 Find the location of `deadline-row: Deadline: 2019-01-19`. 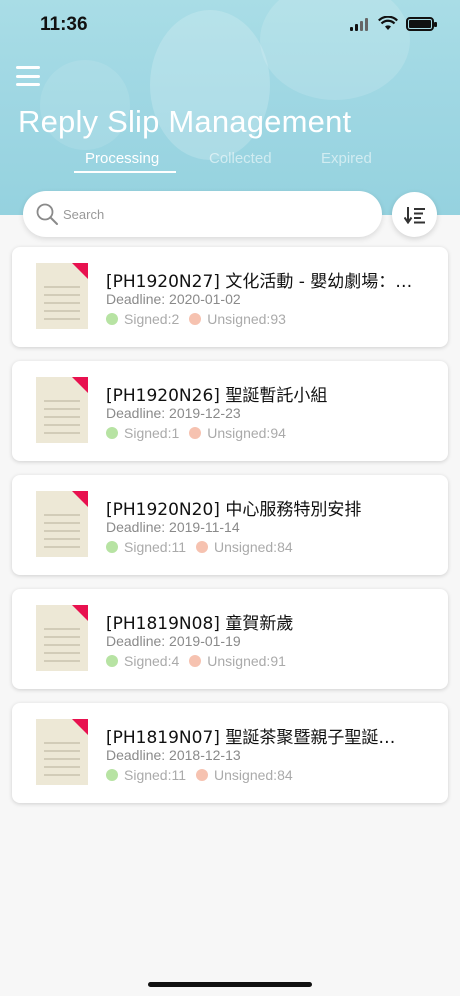

deadline-row: Deadline: 2019-01-19 is located at coordinates (173, 641).